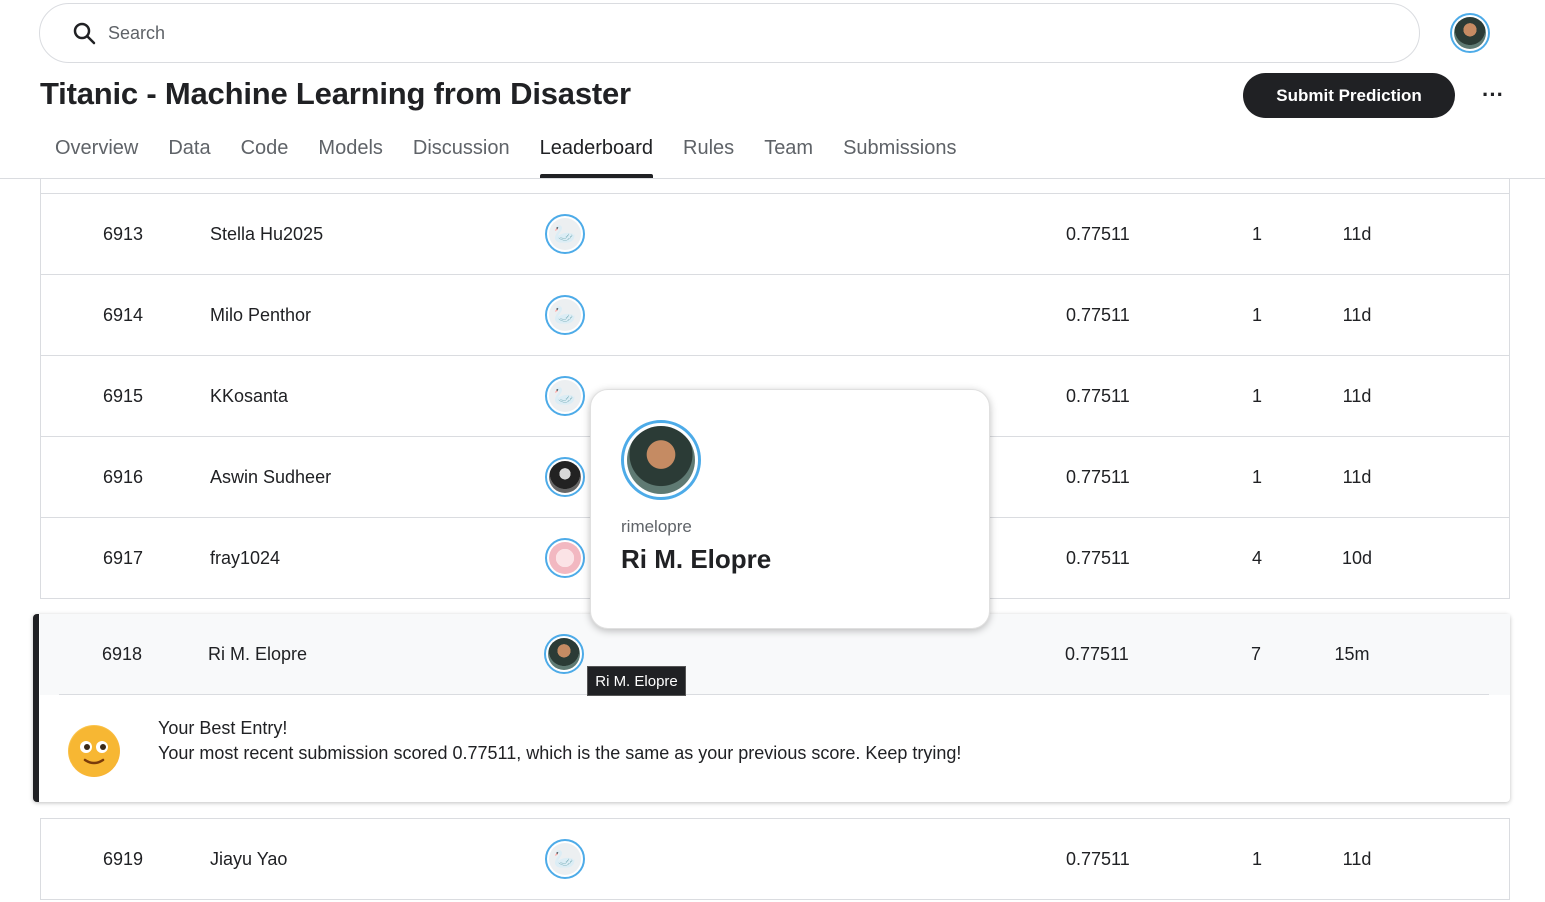  I want to click on profile-username: rimelopre, so click(656, 527).